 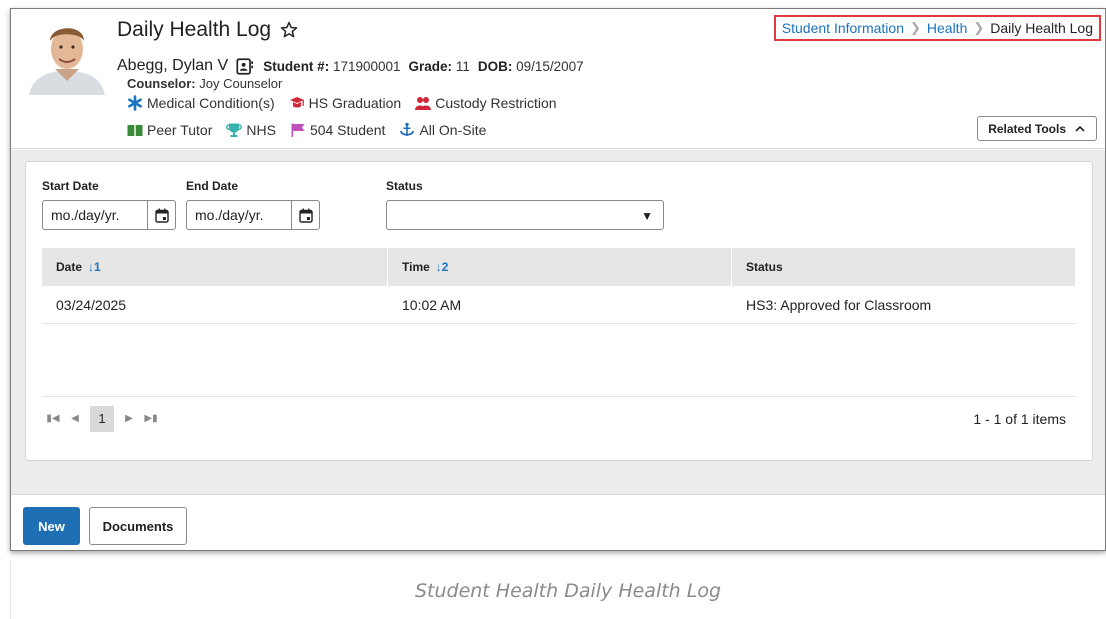 I want to click on flag-504-student: 504 Student, so click(x=338, y=130).